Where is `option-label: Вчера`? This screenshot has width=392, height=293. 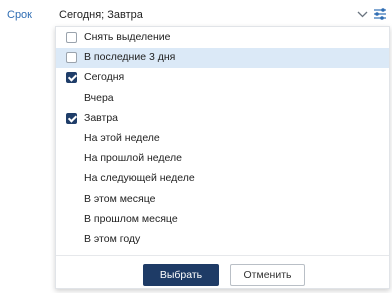 option-label: Вчера is located at coordinates (99, 97).